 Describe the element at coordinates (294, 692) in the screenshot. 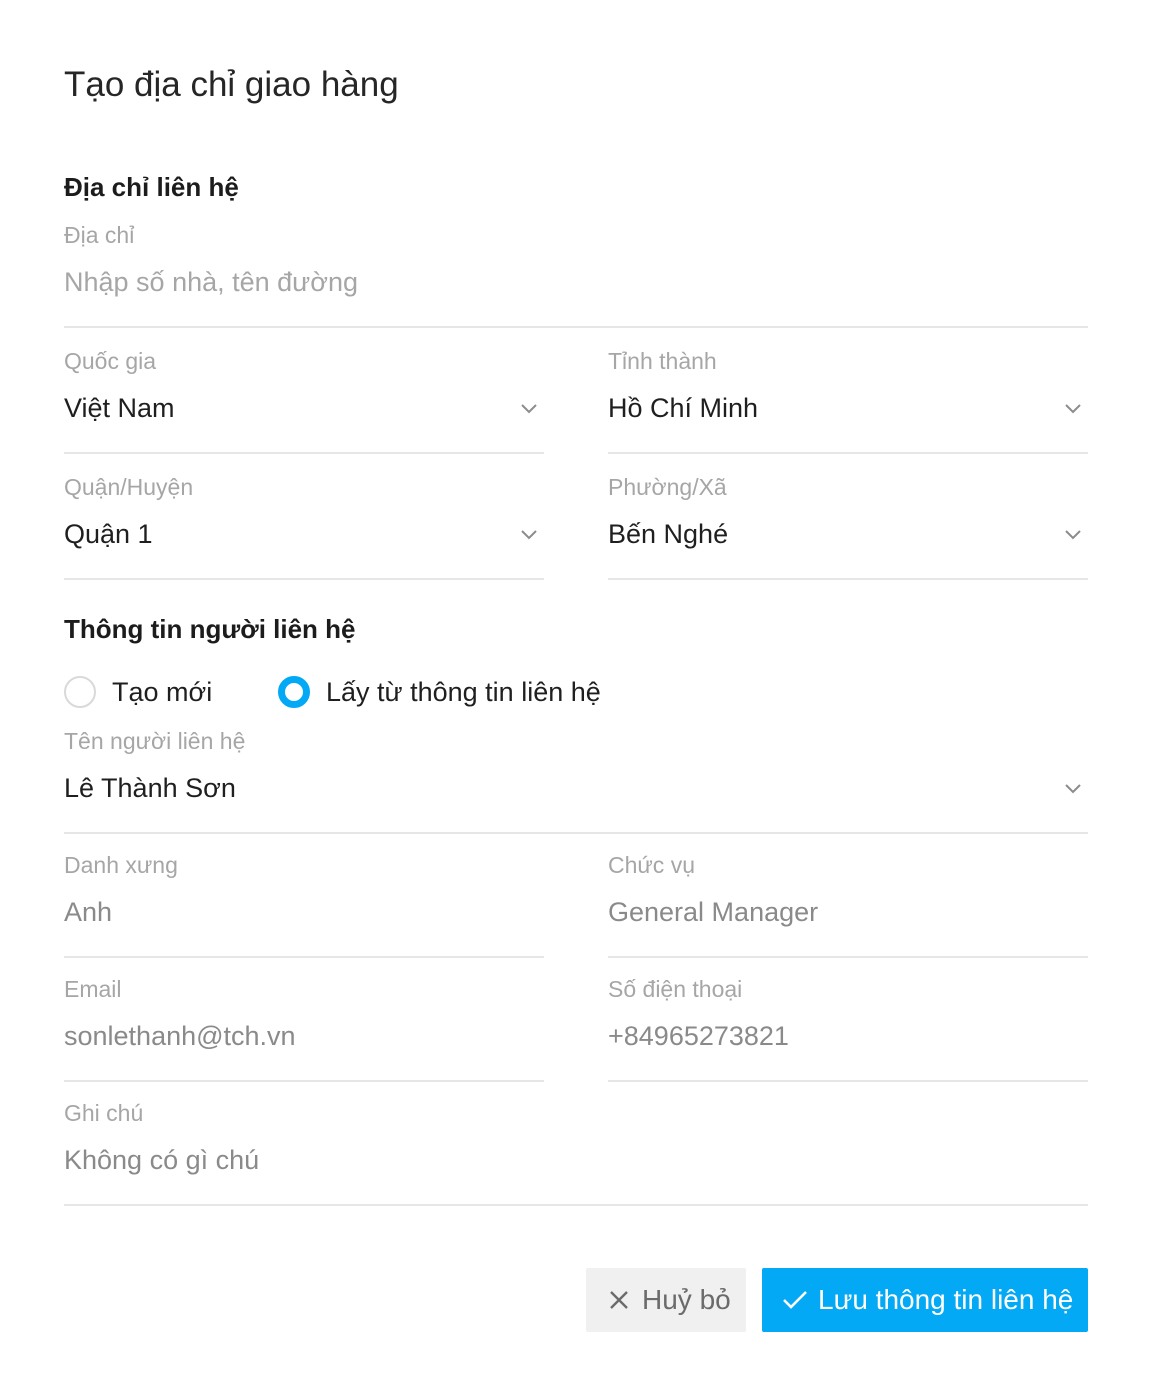

I see `radio-checked-icon` at that location.